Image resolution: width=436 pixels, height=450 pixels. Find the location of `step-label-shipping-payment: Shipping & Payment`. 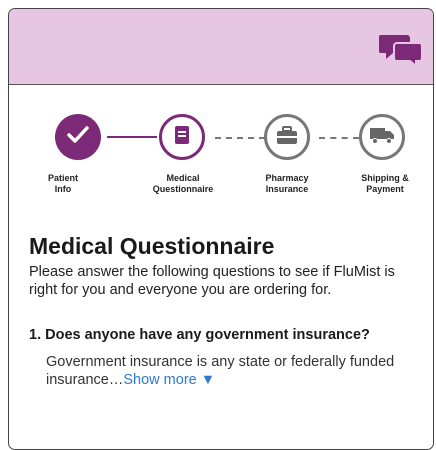

step-label-shipping-payment: Shipping & Payment is located at coordinates (385, 184).